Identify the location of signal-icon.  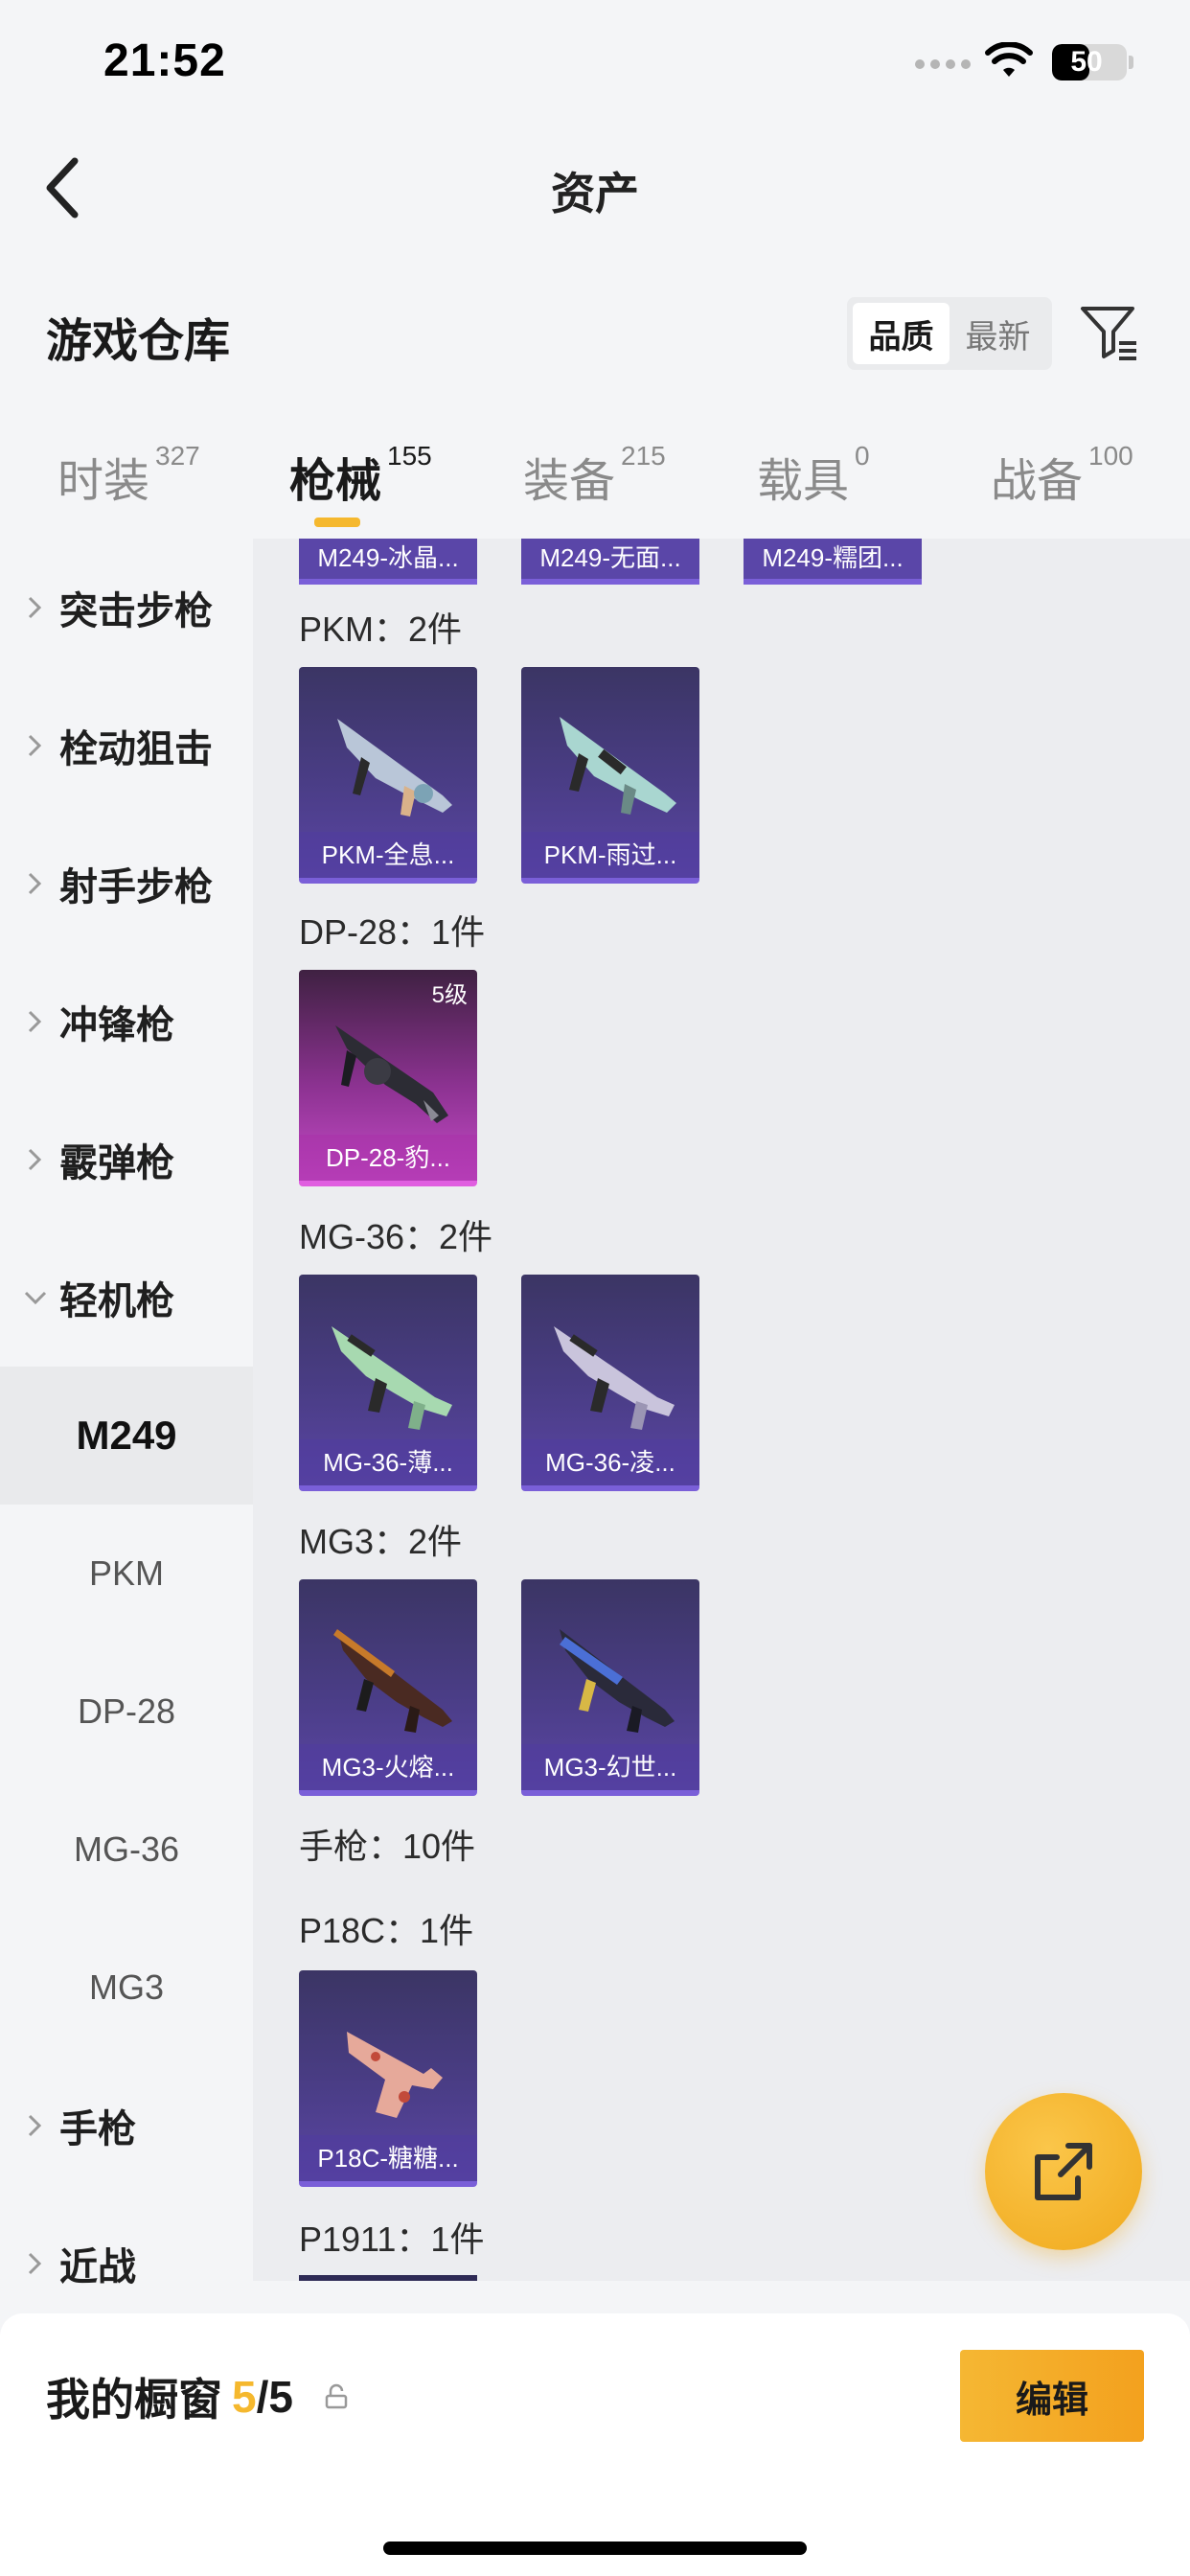
(943, 64).